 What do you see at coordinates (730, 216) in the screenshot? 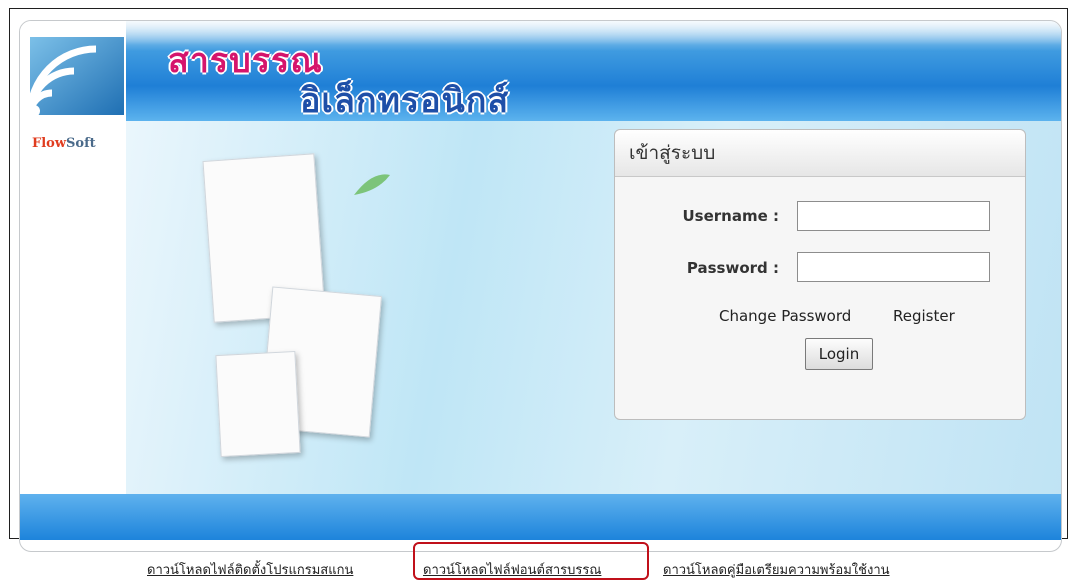
I see `username-label: Username :` at bounding box center [730, 216].